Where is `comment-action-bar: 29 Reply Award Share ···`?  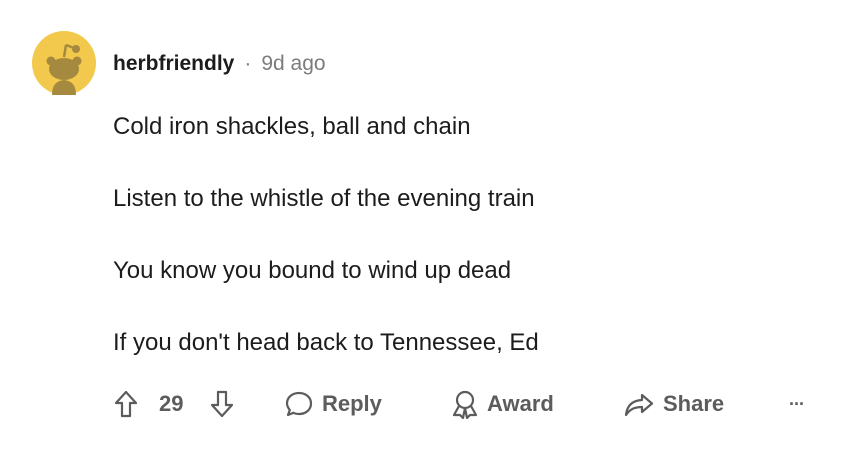
comment-action-bar: 29 Reply Award Share ··· is located at coordinates (468, 404).